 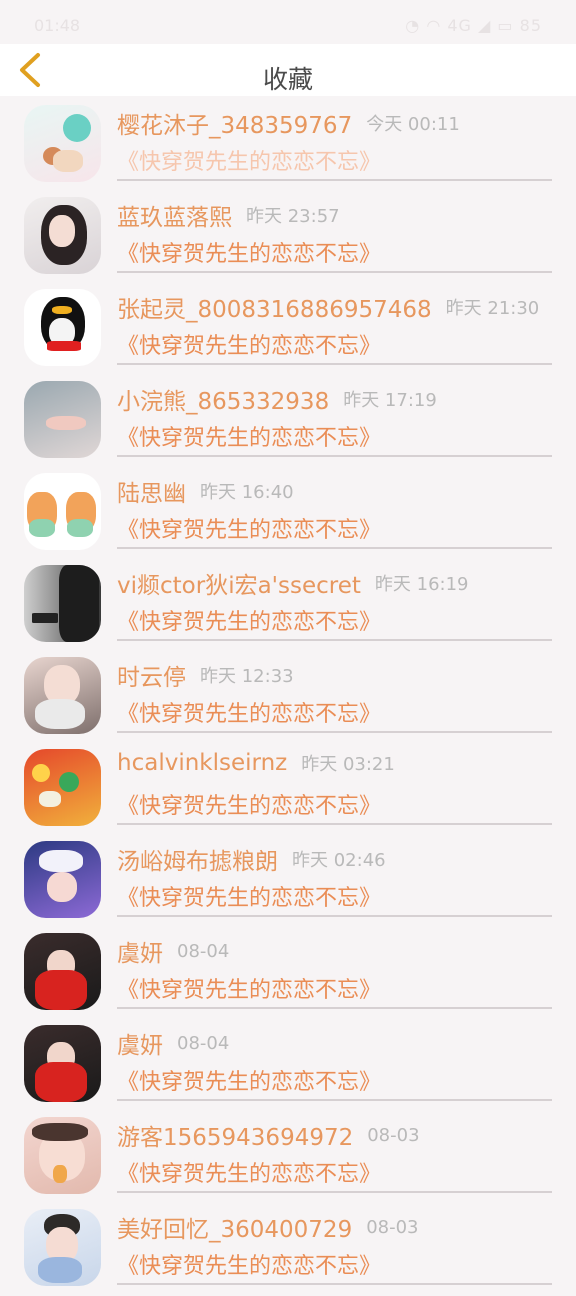 I want to click on user-name: 时云停, so click(x=151, y=678).